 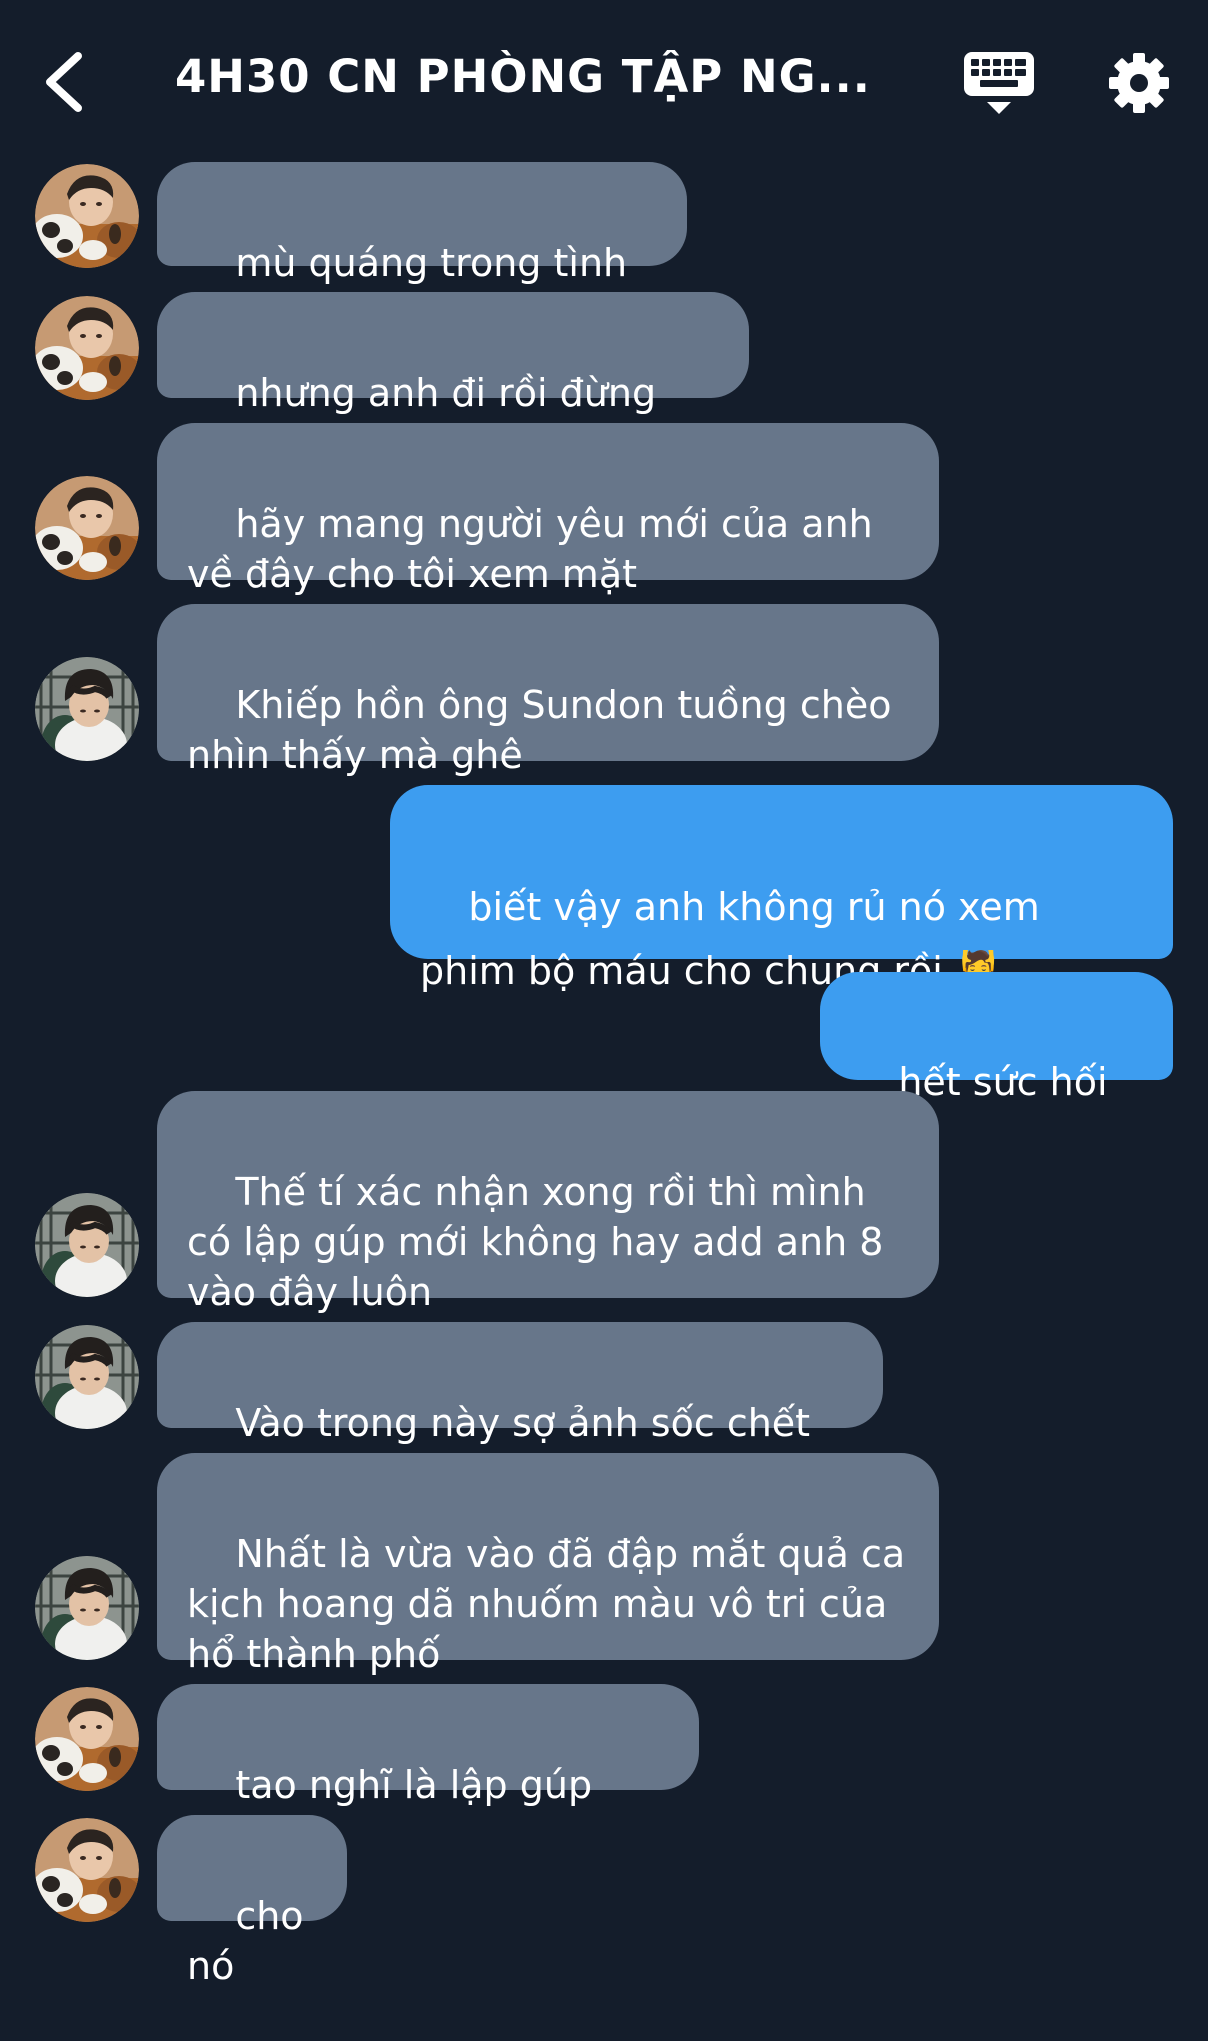 What do you see at coordinates (428, 1770) in the screenshot?
I see `message-bubble: tao nghĩ là lập gúp mới đi` at bounding box center [428, 1770].